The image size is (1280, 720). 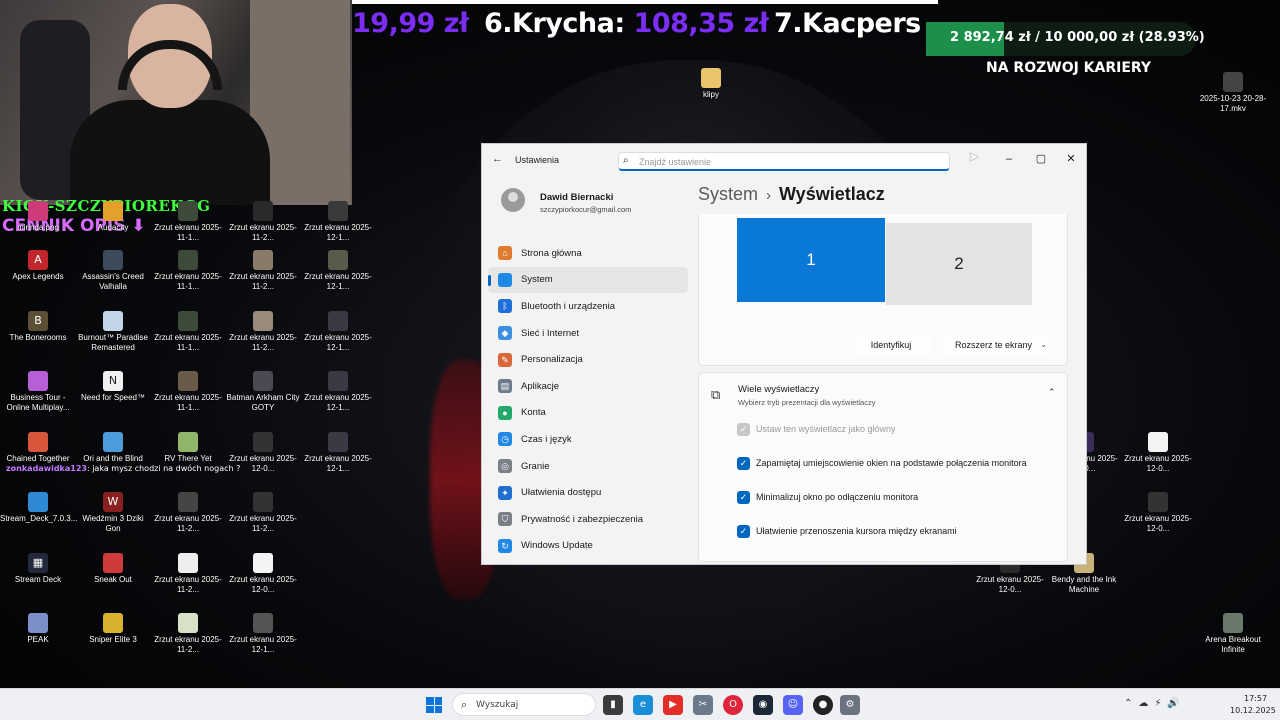 What do you see at coordinates (588, 333) in the screenshot?
I see `nav-item-network: ◆ Sieć i Internet` at bounding box center [588, 333].